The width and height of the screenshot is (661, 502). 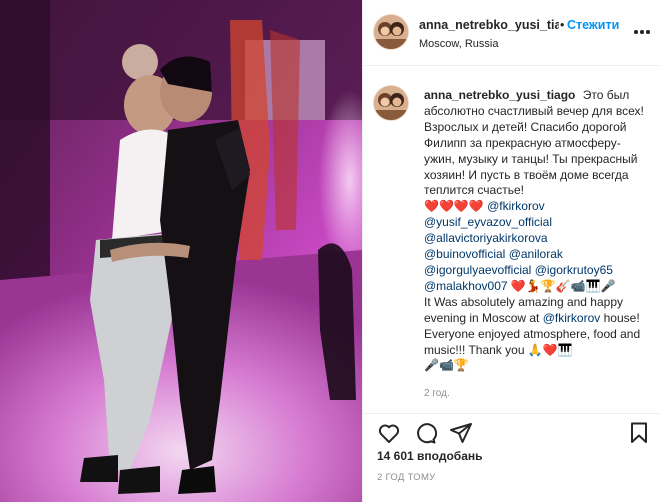 What do you see at coordinates (466, 286) in the screenshot?
I see `mention-link: @malakhov007` at bounding box center [466, 286].